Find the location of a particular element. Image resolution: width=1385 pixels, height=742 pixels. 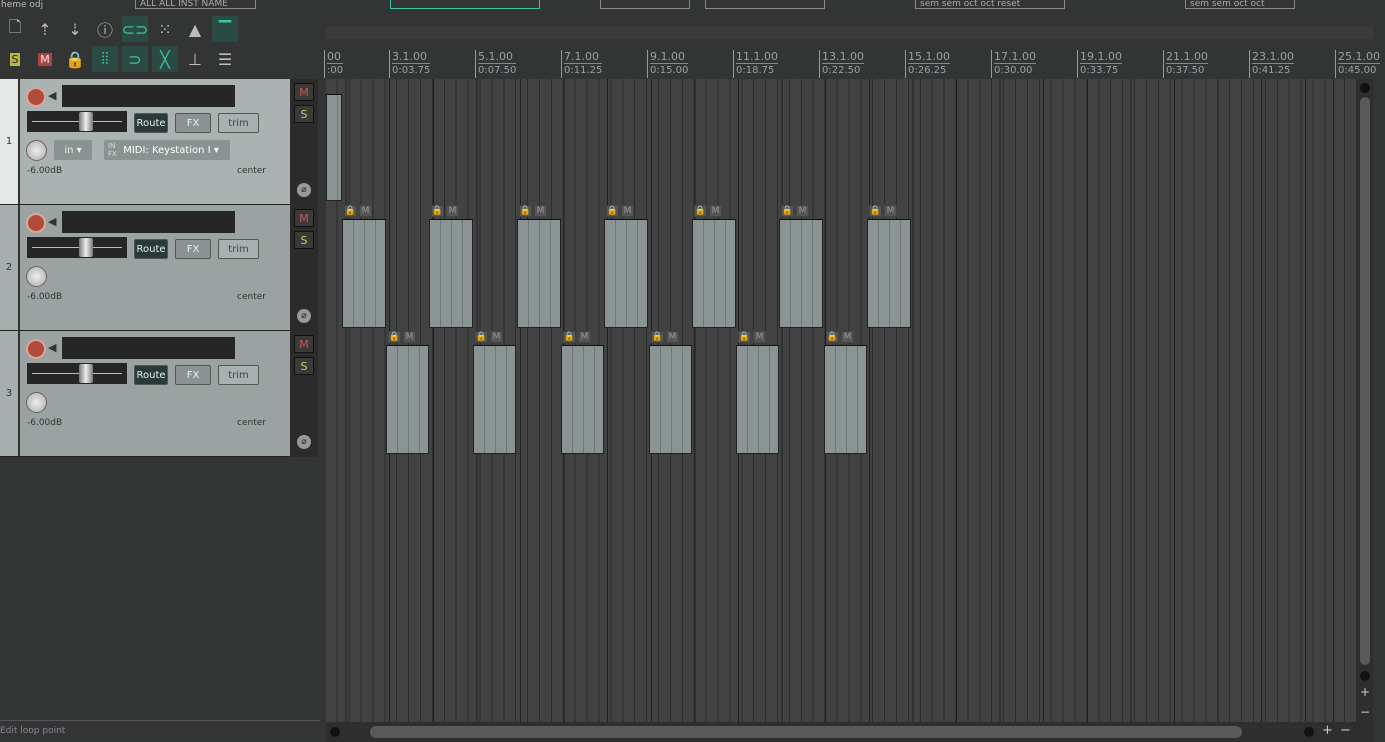

midi-toolbar is located at coordinates (465, 4).